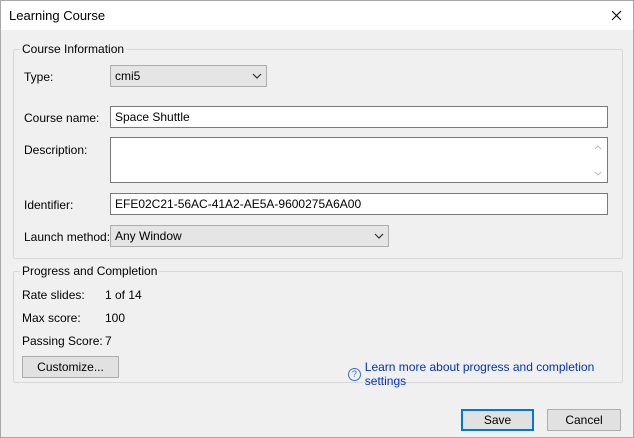  Describe the element at coordinates (39, 77) in the screenshot. I see `type-label: Type:` at that location.